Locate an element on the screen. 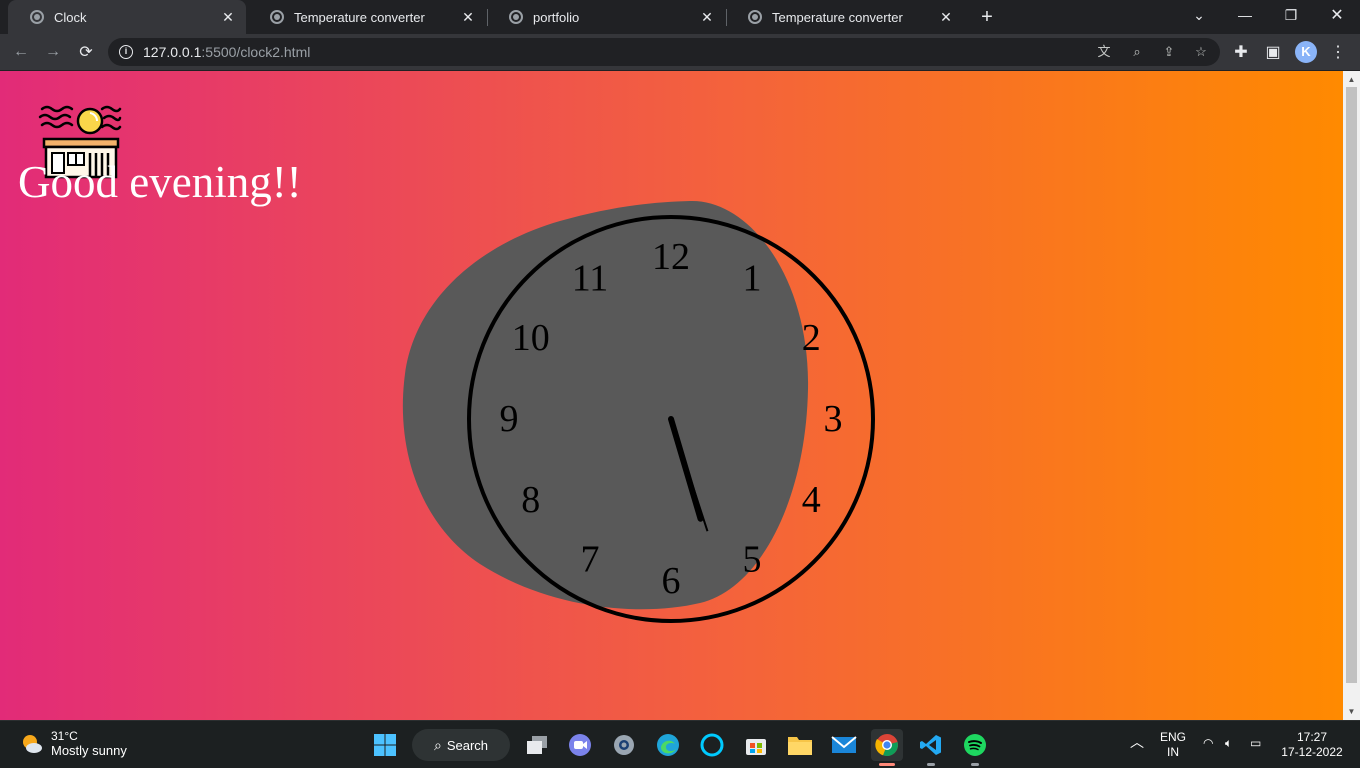 This screenshot has height=768, width=1360. tray-date: 17-12-2022 is located at coordinates (1312, 752).